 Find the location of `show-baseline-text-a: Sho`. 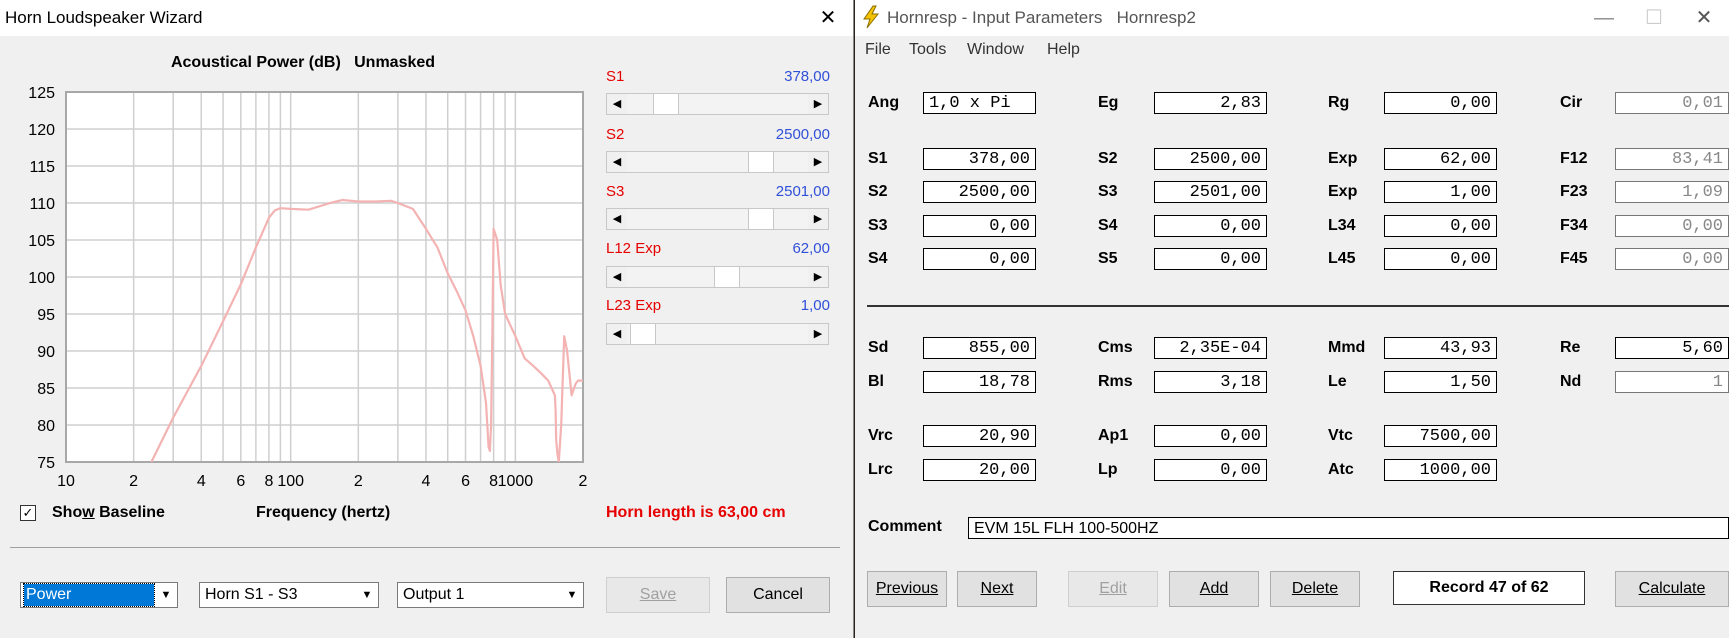

show-baseline-text-a: Sho is located at coordinates (67, 512).